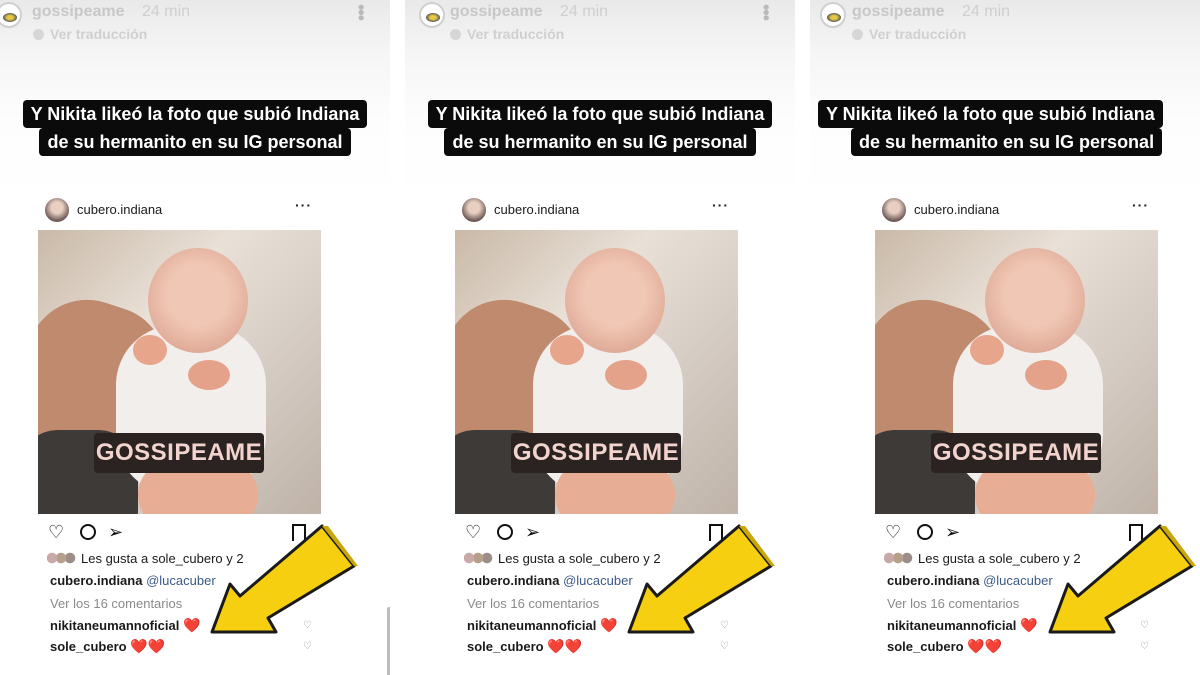 The image size is (1200, 675). Describe the element at coordinates (388, 641) in the screenshot. I see `scroll-edge` at that location.